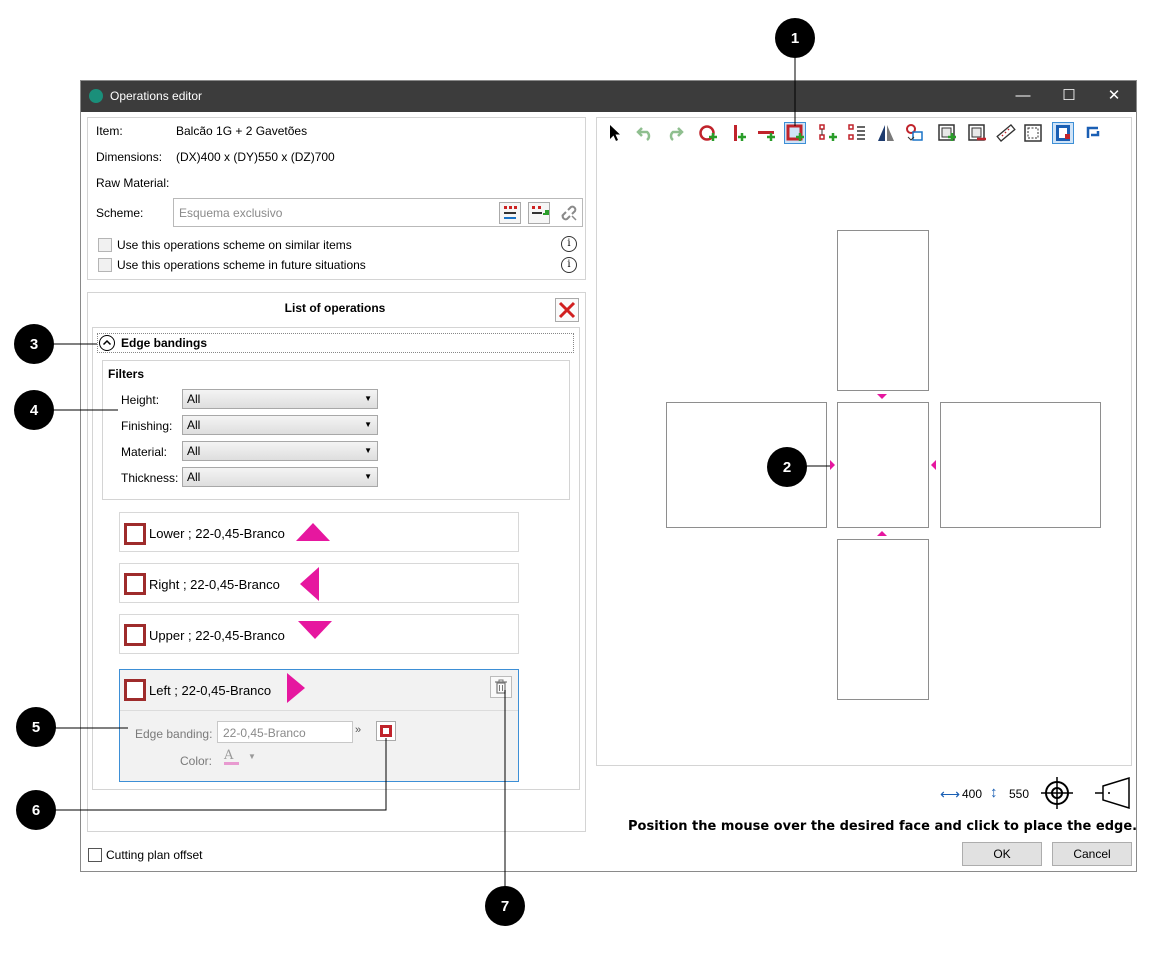  I want to click on add-pocket-button, so click(947, 133).